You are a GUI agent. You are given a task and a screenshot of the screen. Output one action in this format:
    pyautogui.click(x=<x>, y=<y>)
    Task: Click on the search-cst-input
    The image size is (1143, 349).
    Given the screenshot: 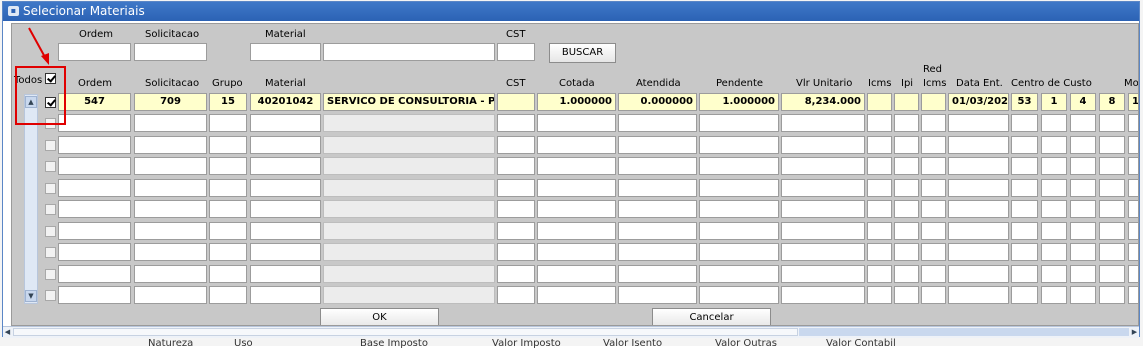 What is the action you would take?
    pyautogui.click(x=516, y=52)
    